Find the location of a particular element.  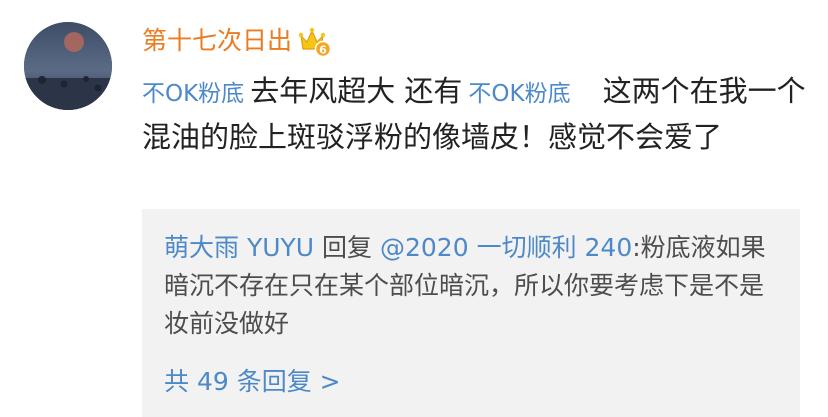

vip-crown-badge-icon: 6 is located at coordinates (315, 41).